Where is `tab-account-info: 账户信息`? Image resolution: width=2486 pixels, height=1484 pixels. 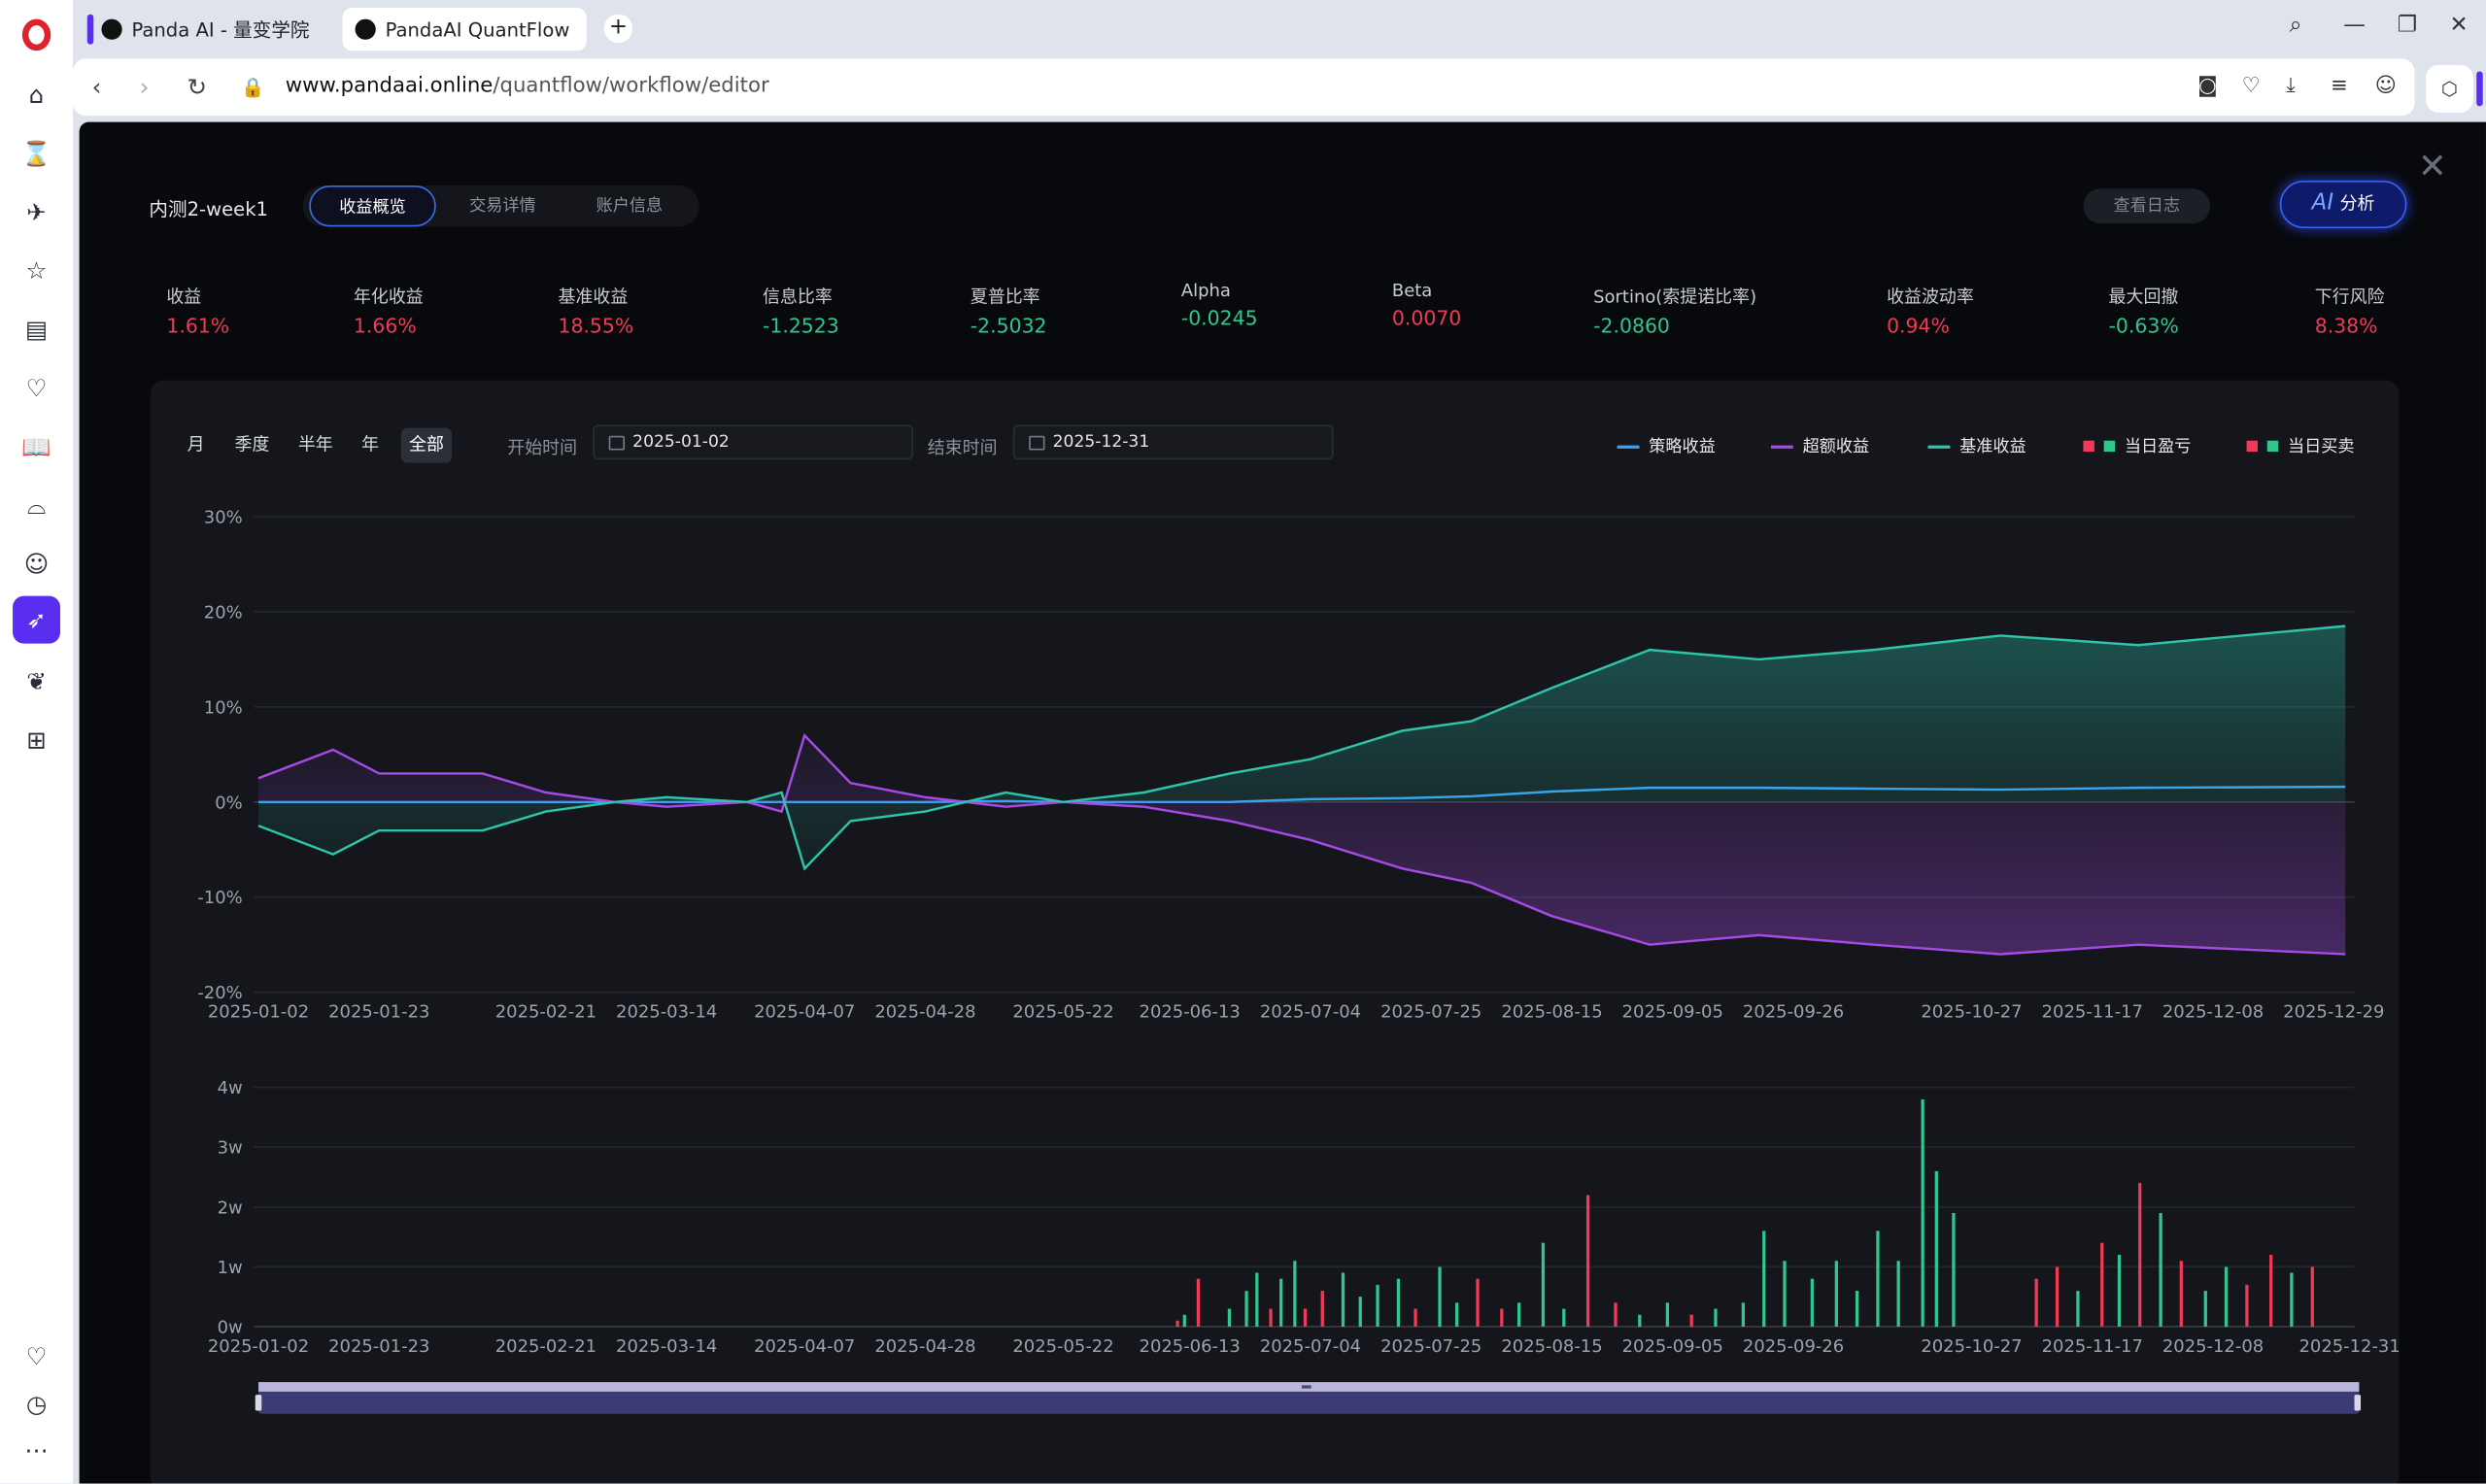
tab-account-info: 账户信息 is located at coordinates (630, 206).